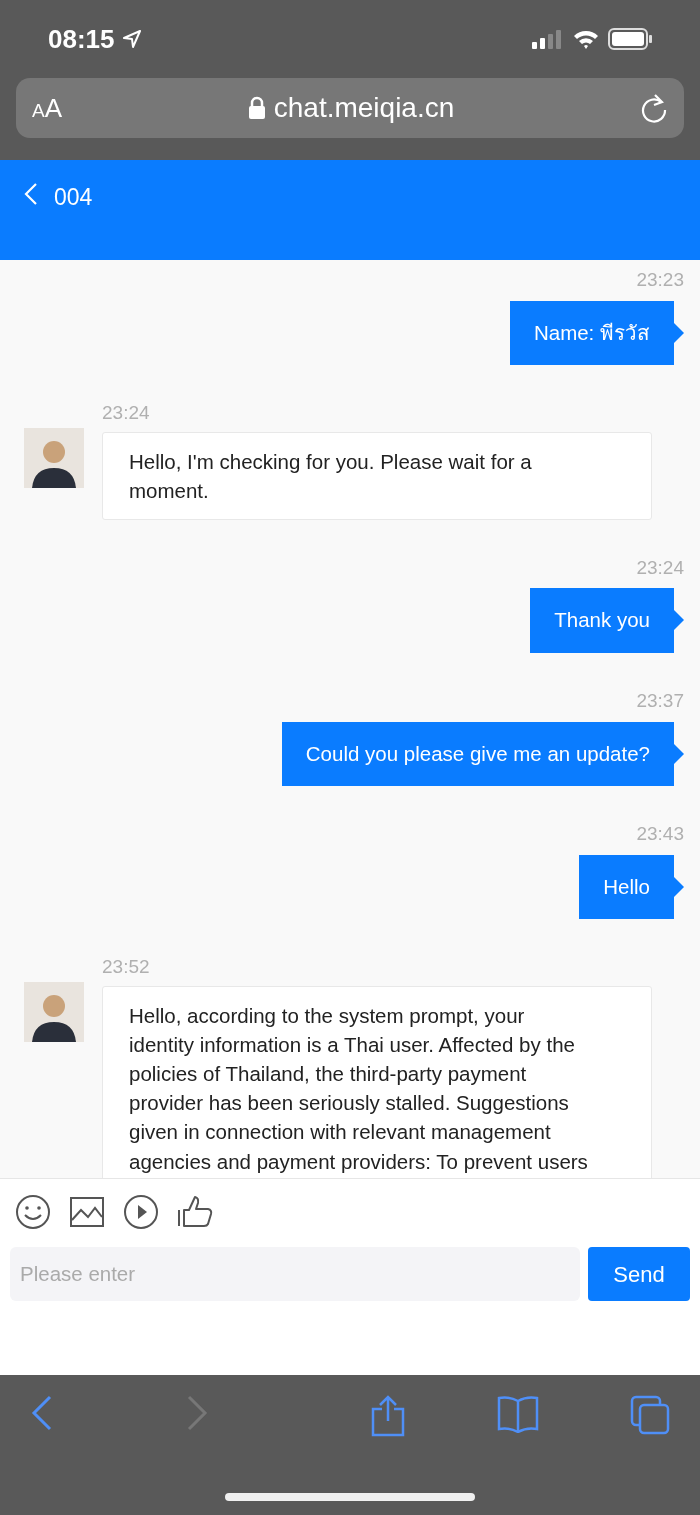  Describe the element at coordinates (377, 1081) in the screenshot. I see `received-message: Hello, according to the system prompt, your identity information is a Thai user. Affected by the policies of Thailand, the third-party payment provider has been seriously stalled. Suggestions given in connection with relevant management agencies and payment providers: To prevent users` at that location.